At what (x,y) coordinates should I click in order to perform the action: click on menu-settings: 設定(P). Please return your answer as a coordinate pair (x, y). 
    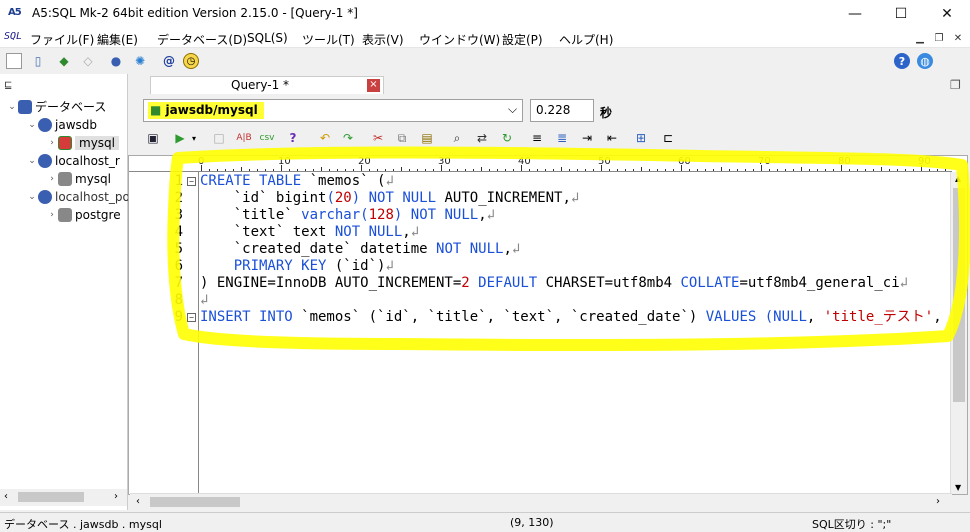
    Looking at the image, I should click on (522, 39).